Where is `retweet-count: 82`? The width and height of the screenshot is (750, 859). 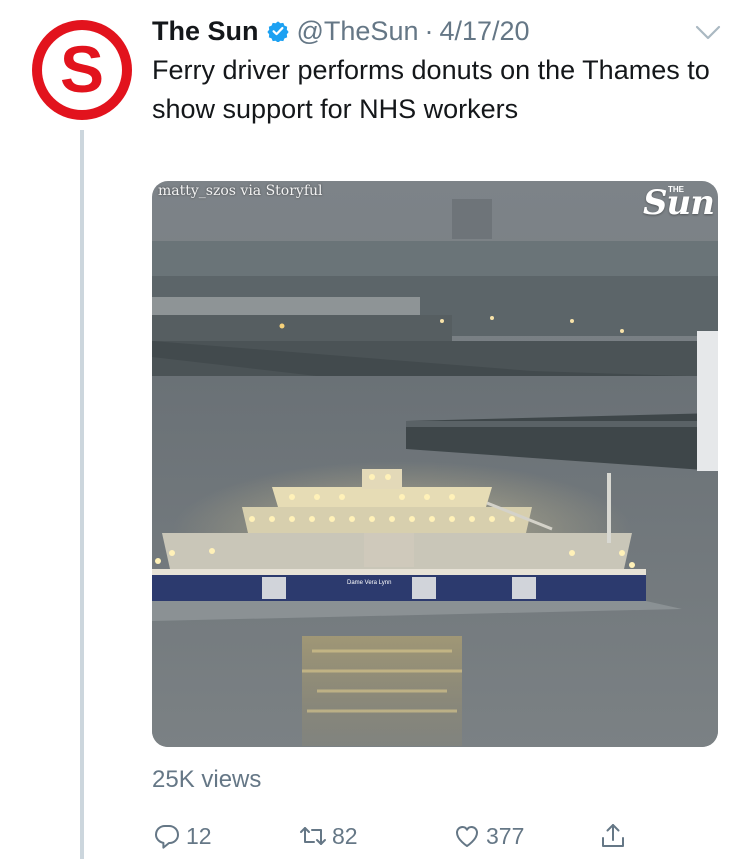 retweet-count: 82 is located at coordinates (345, 835).